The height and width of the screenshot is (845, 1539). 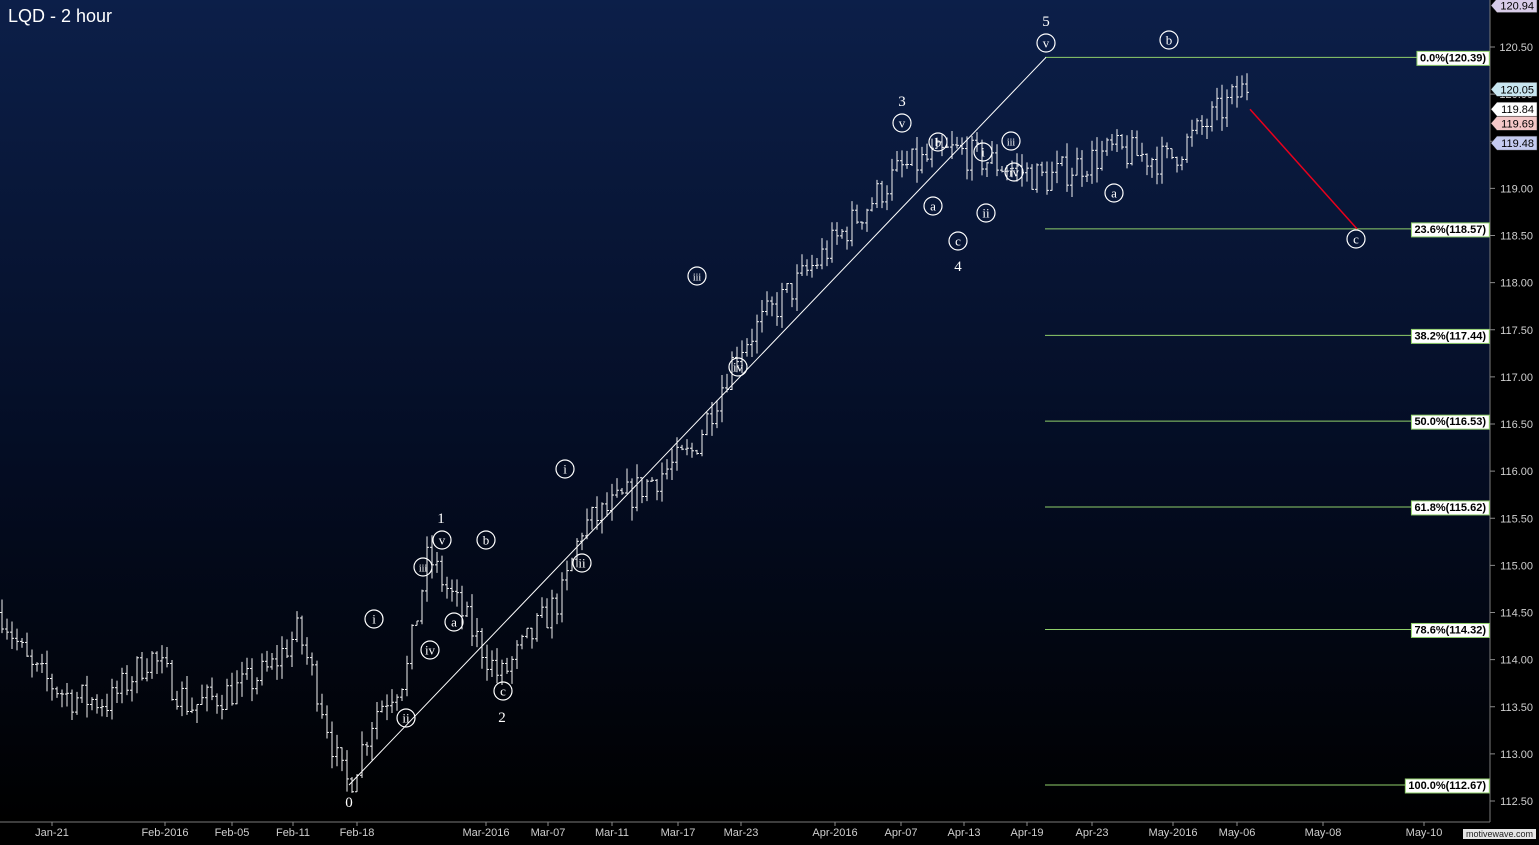 I want to click on x-tick-label: Apr-23, so click(x=1091, y=833).